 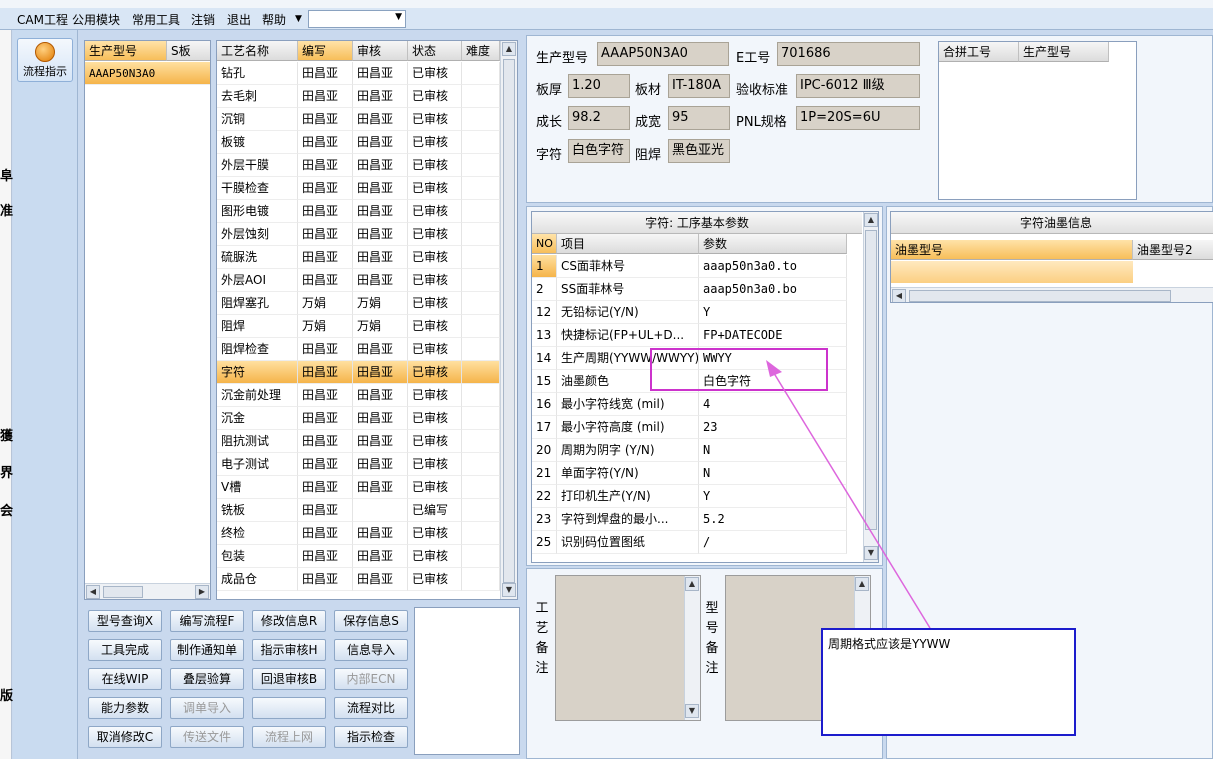 I want to click on action-button: 信息导入, so click(x=371, y=650).